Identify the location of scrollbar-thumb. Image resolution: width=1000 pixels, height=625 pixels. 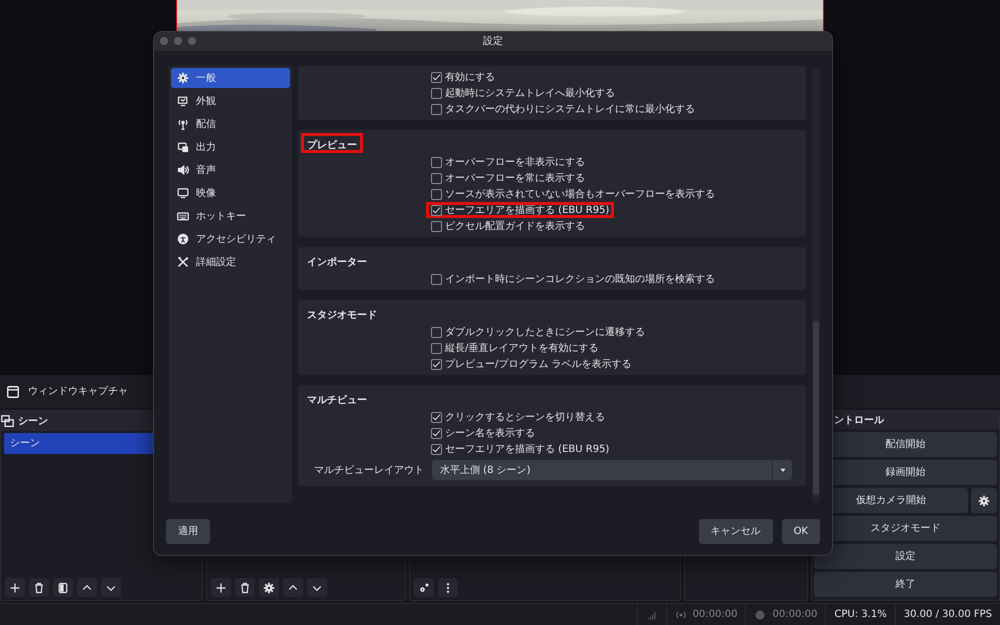
(816, 408).